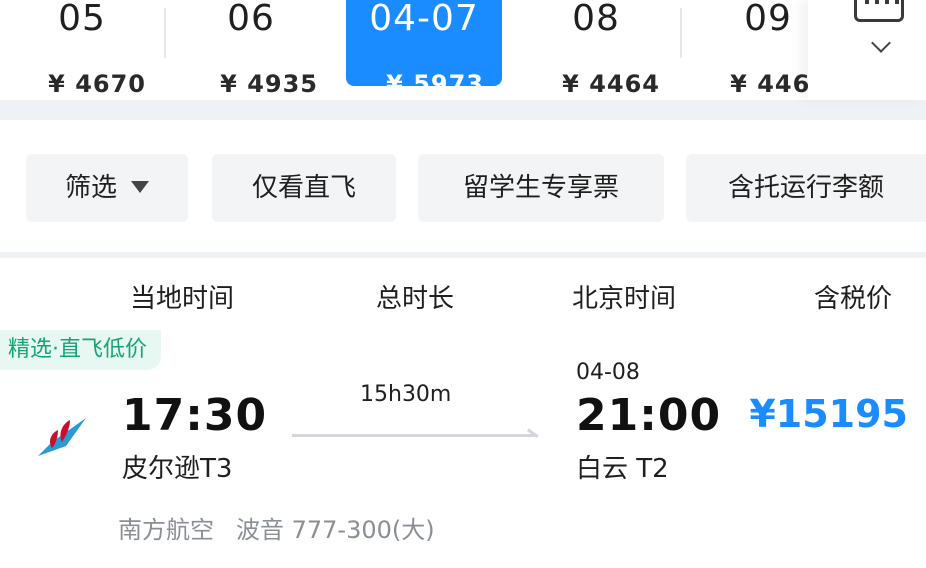 The image size is (926, 568). I want to click on date-price: ¥ 5973, so click(435, 84).